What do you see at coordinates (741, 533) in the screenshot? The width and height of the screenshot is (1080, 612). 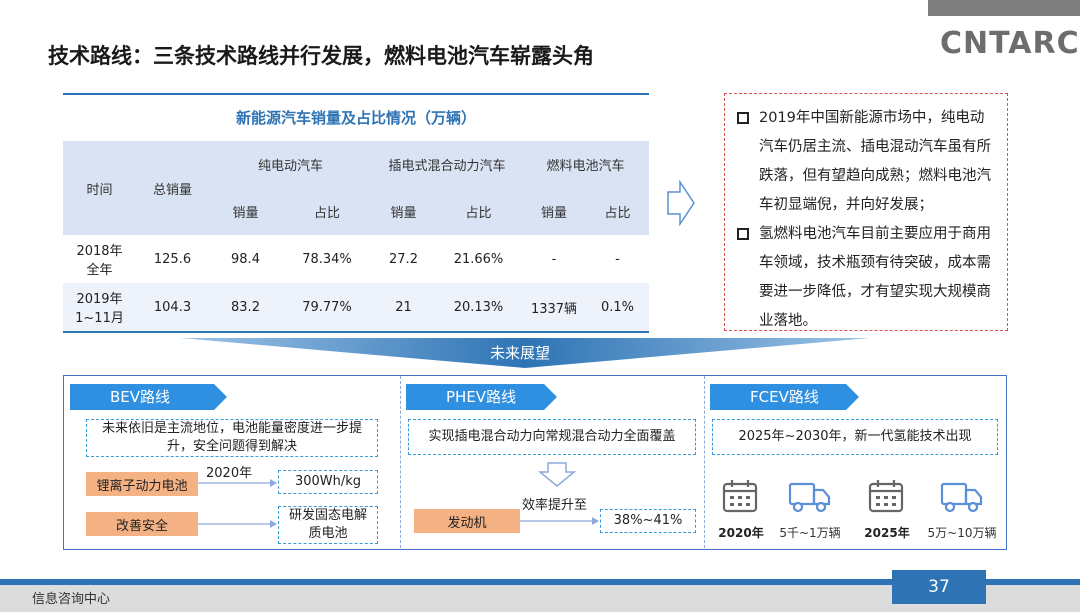 I see `fcev-year-label: 2020年` at bounding box center [741, 533].